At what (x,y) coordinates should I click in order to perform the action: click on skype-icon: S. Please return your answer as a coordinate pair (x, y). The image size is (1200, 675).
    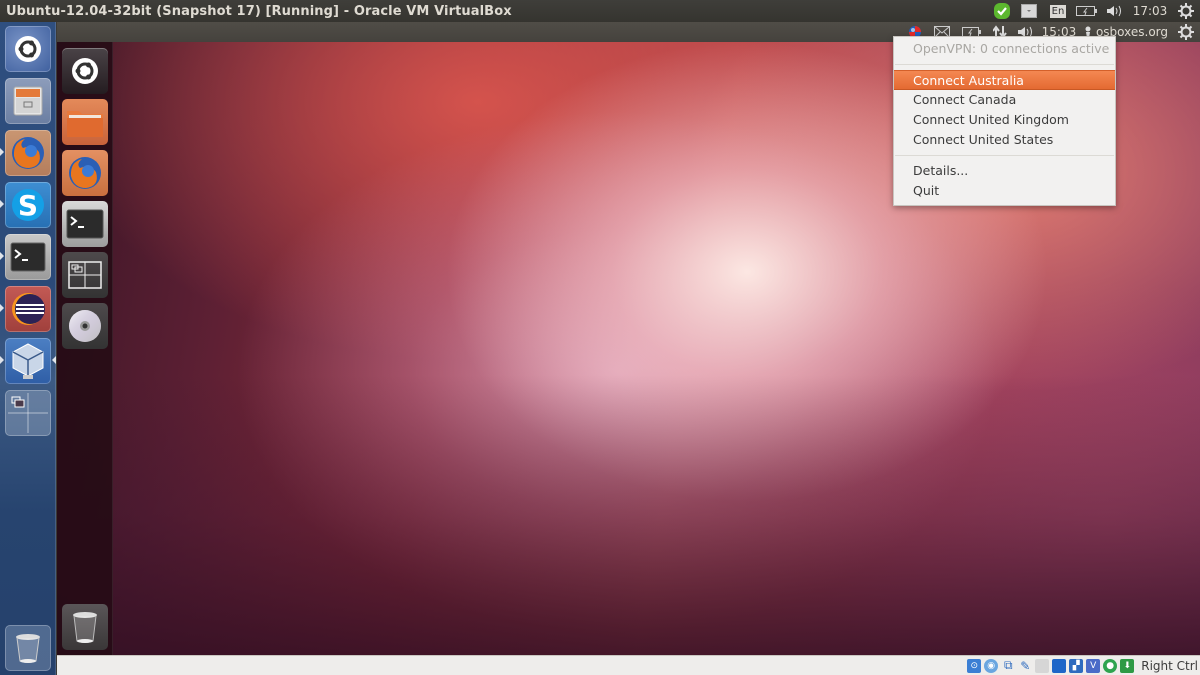
    Looking at the image, I should click on (28, 205).